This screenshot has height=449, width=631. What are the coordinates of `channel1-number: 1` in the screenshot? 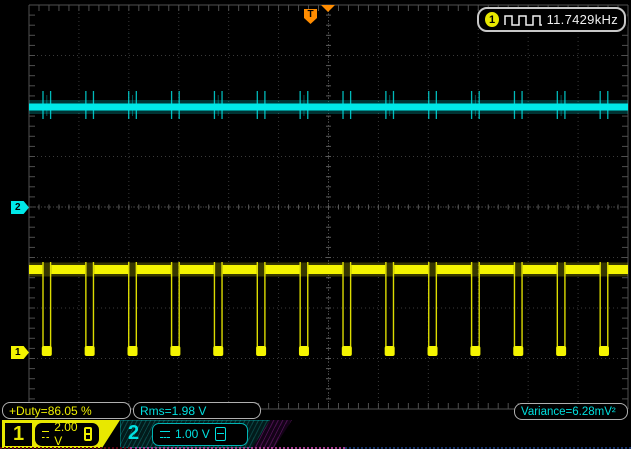 It's located at (18, 434).